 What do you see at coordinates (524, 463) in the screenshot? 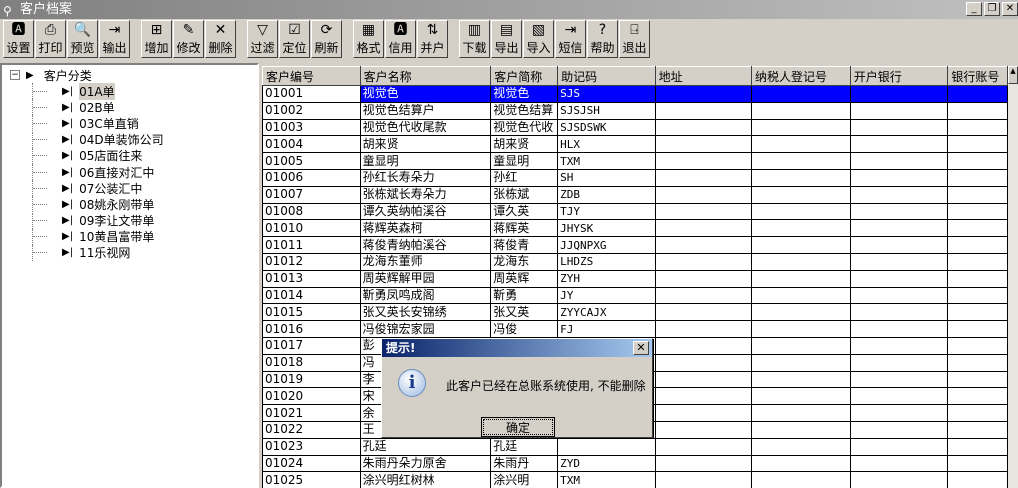
I see `table-cell: 朱雨丹` at bounding box center [524, 463].